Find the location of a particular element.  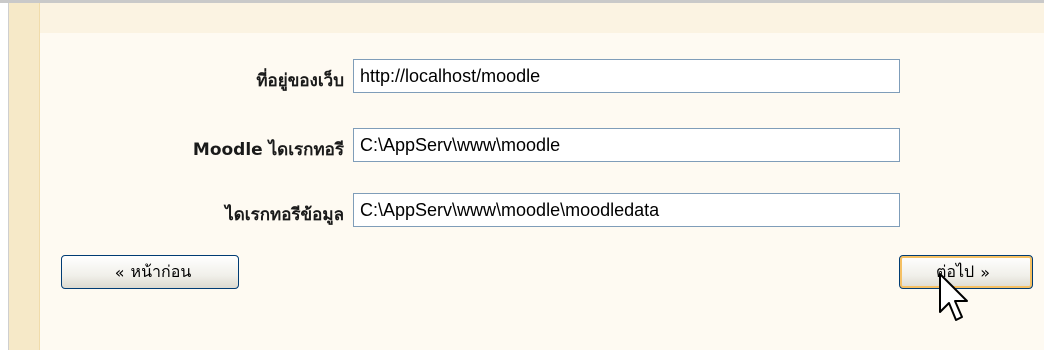

data-directory-label: ไดเรกทอรีข้อมูล is located at coordinates (284, 215).